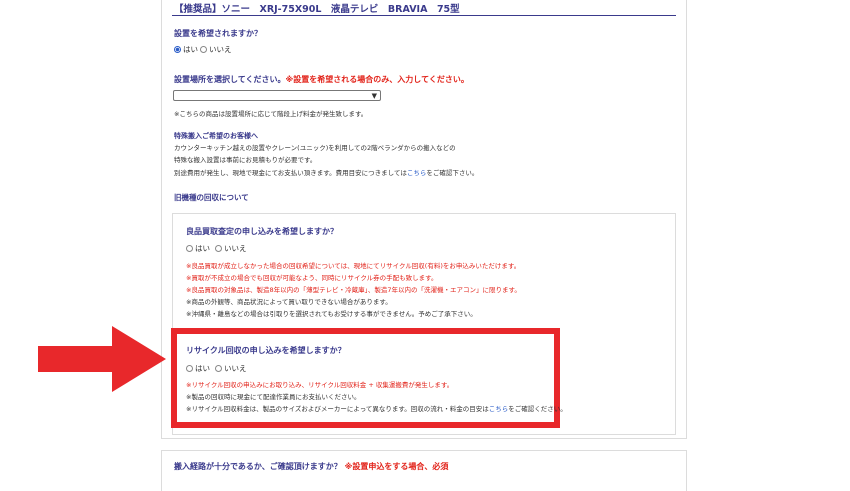  I want to click on recycle-radio-group: はい いいえ, so click(216, 368).